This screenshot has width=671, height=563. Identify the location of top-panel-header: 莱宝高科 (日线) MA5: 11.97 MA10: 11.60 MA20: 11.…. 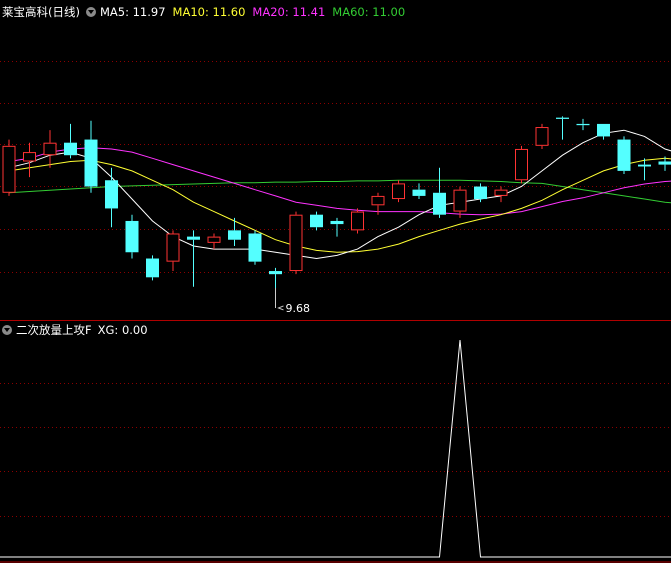
(207, 12).